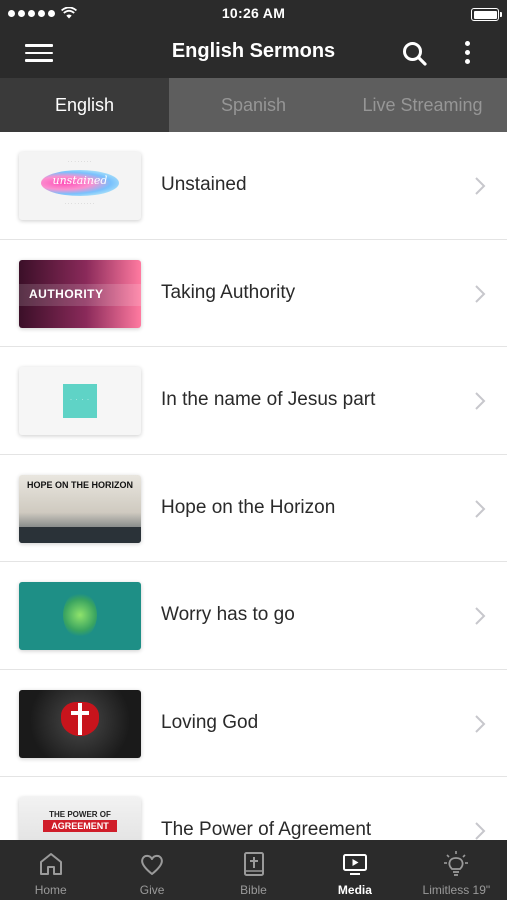 This screenshot has width=507, height=900. Describe the element at coordinates (80, 204) in the screenshot. I see `thumbnail-caption: · · · · · · · · · ·` at that location.